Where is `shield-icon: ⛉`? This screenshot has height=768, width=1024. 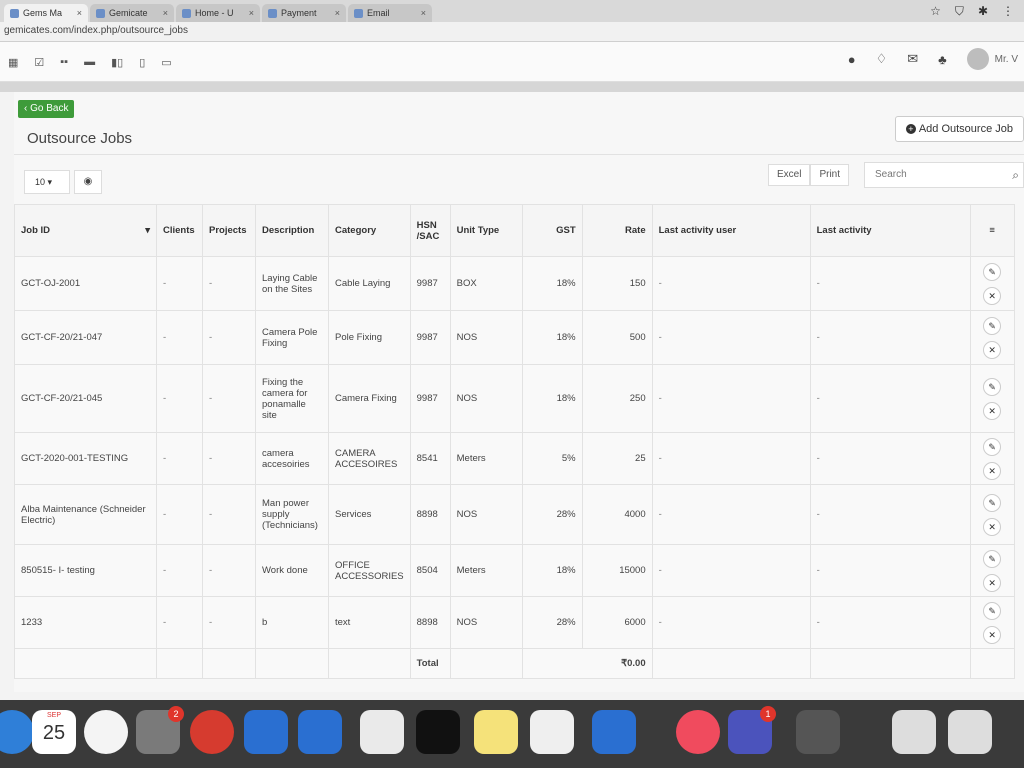
shield-icon: ⛉ is located at coordinates (959, 11).